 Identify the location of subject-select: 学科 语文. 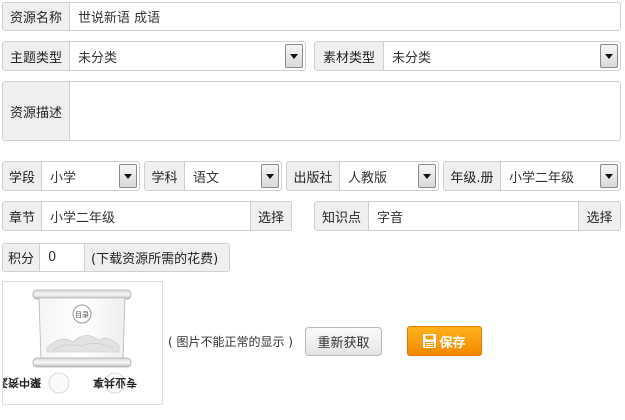
(213, 176).